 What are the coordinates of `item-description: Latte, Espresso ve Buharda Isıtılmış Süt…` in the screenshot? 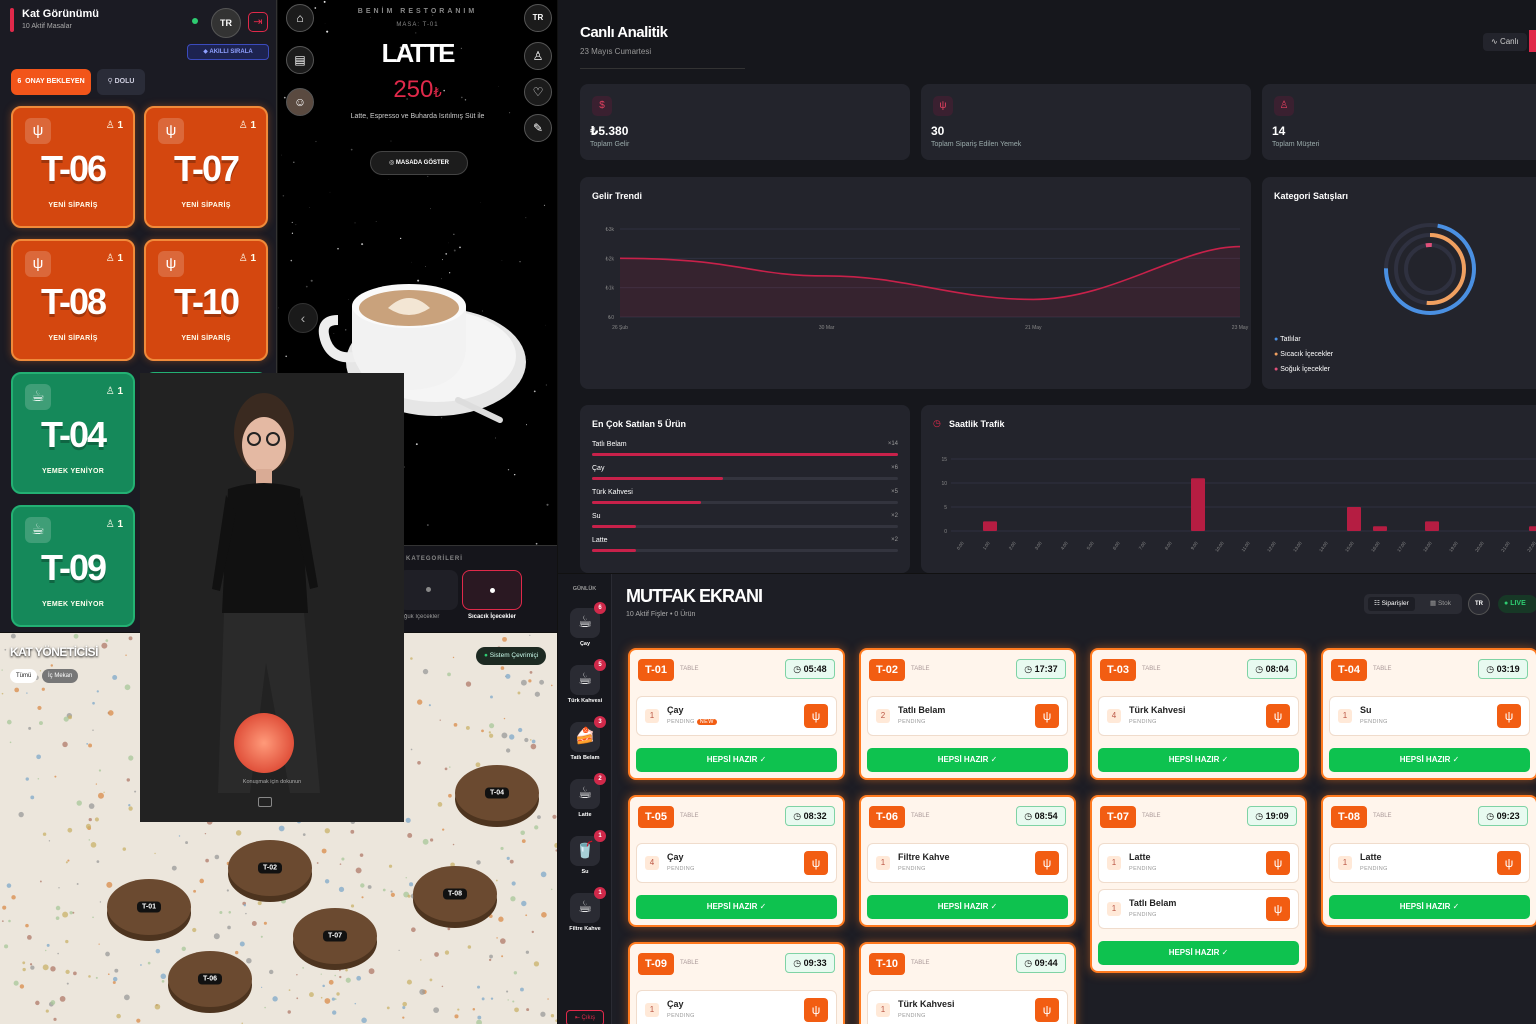 It's located at (417, 116).